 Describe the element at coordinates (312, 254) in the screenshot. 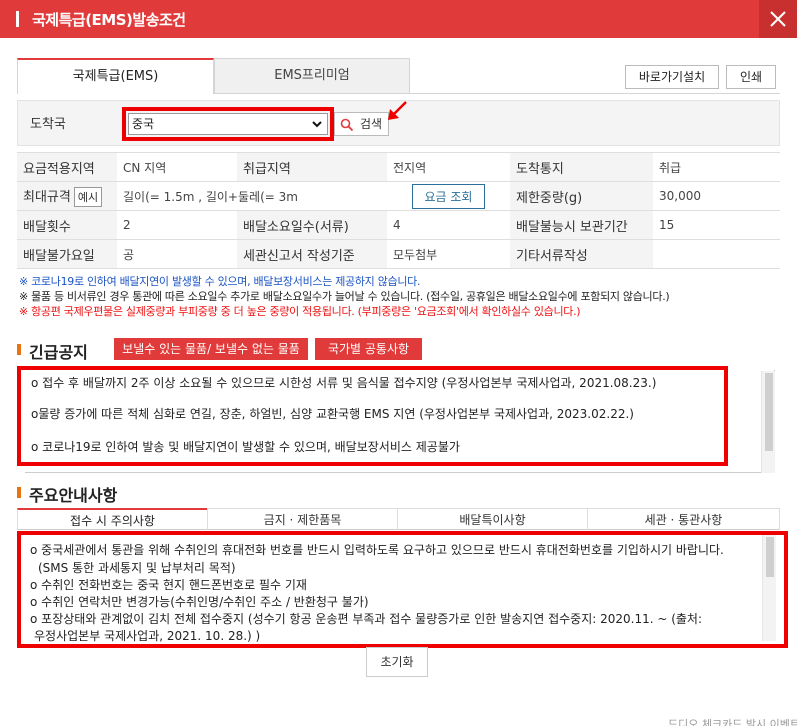

I see `table-header: 세관신고서 작성기준` at that location.